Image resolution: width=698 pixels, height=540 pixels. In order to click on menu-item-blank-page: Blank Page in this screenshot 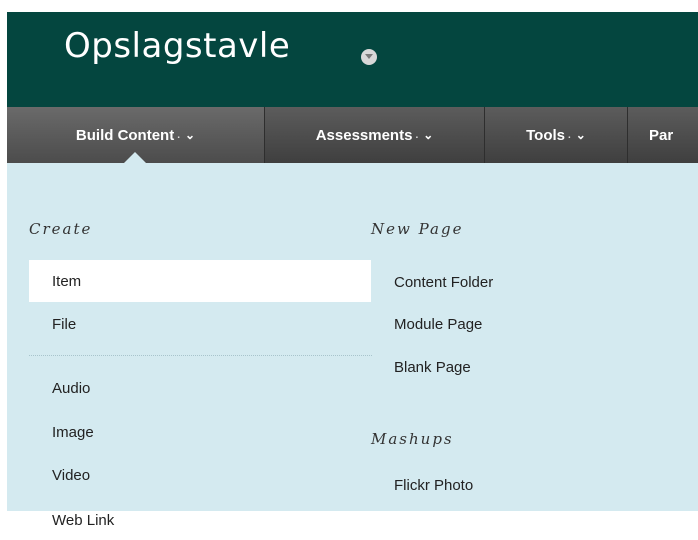, I will do `click(521, 367)`.